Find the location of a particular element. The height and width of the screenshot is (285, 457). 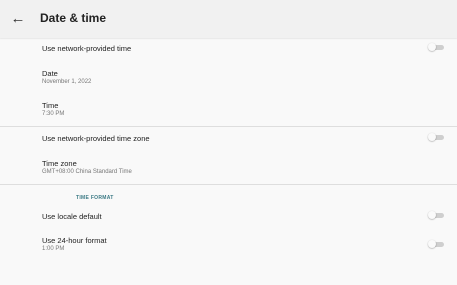

timezone-row: Time zone GMT+08:00 China Standard Time is located at coordinates (228, 167).